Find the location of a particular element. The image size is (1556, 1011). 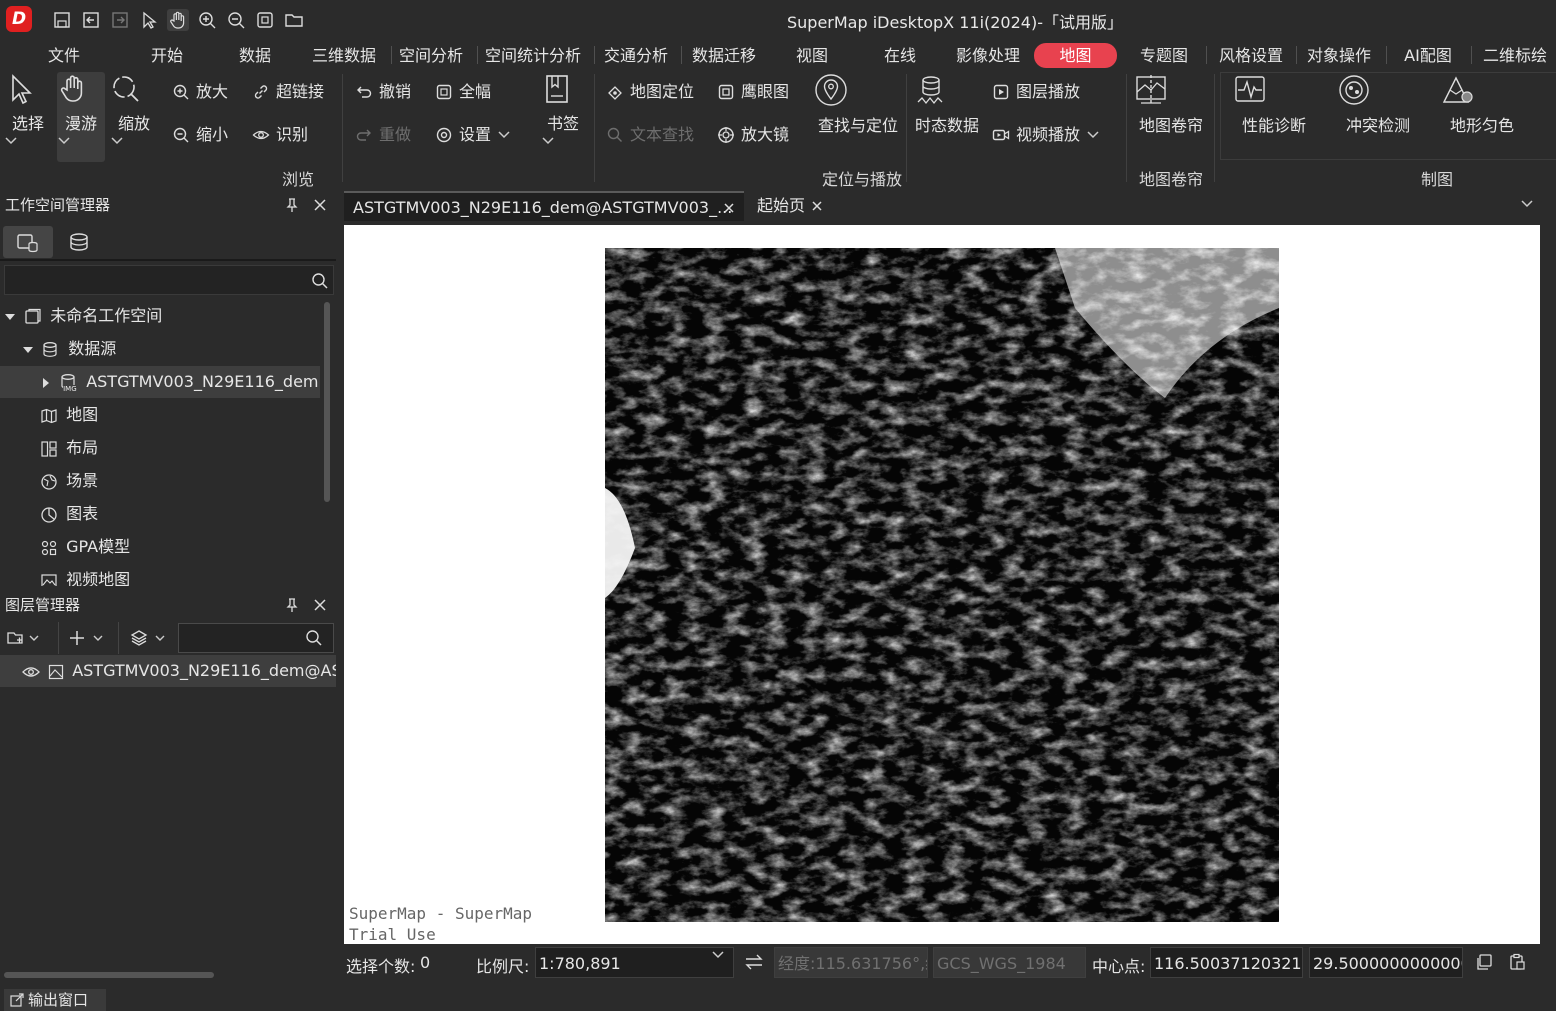

eagle-eye-button: 鹰眼图 is located at coordinates (753, 92).